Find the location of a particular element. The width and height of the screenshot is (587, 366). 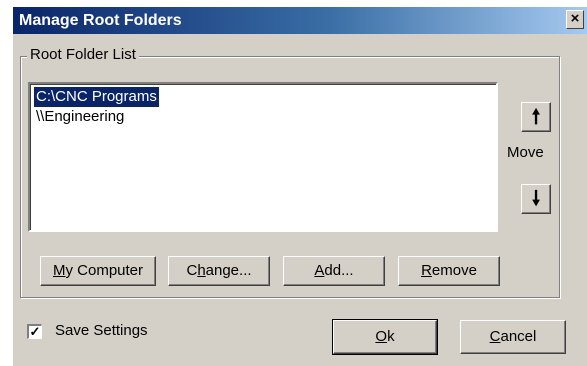

move-up-button: 🠕 is located at coordinates (536, 117).